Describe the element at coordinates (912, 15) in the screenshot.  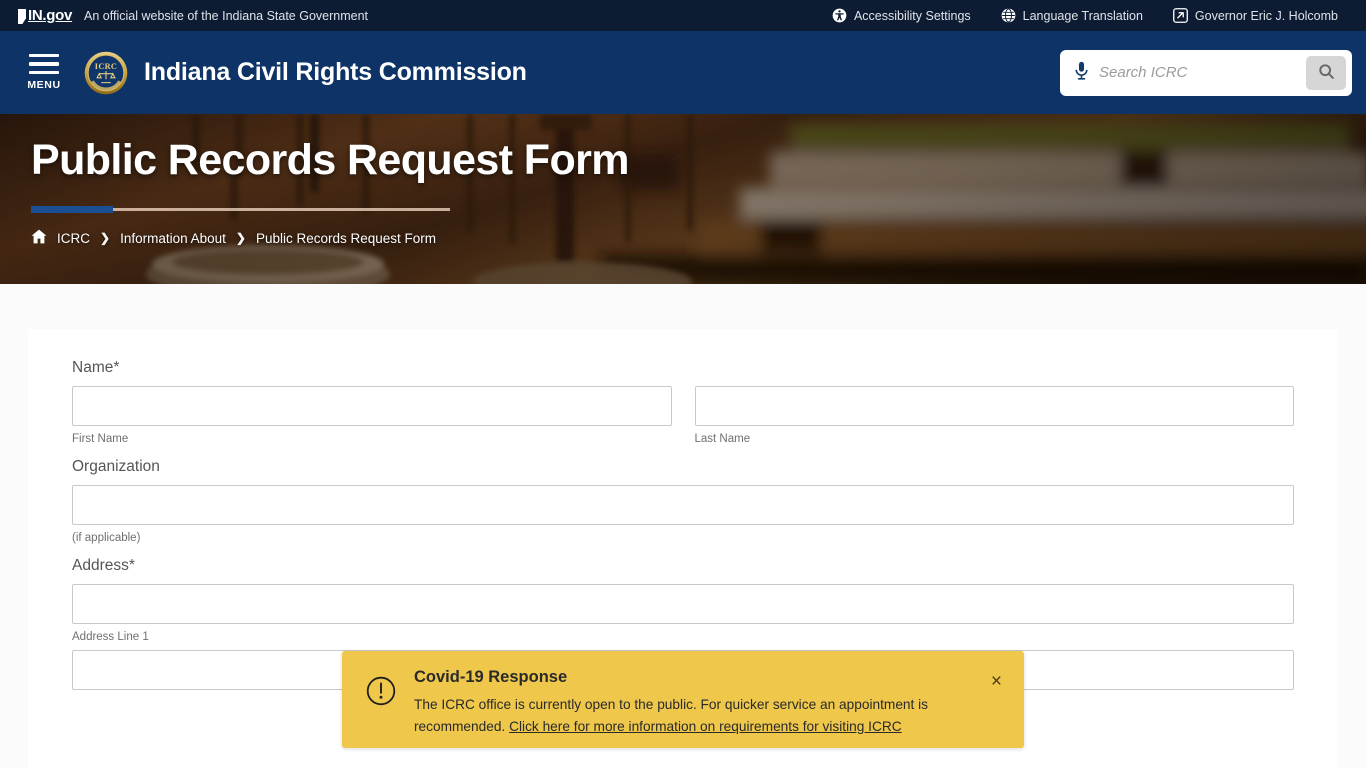
I see `utility-link-label: Accessibility Settings` at that location.